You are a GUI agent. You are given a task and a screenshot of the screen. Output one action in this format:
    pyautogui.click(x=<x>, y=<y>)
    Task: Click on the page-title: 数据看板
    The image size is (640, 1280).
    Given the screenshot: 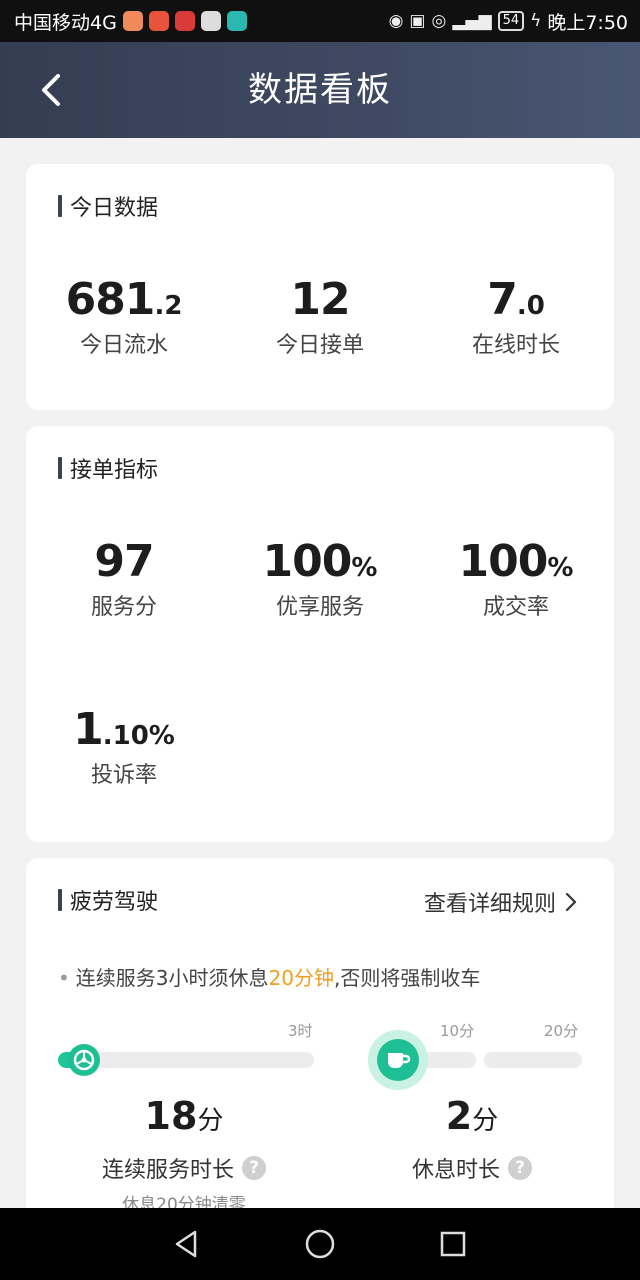 What is the action you would take?
    pyautogui.click(x=320, y=90)
    